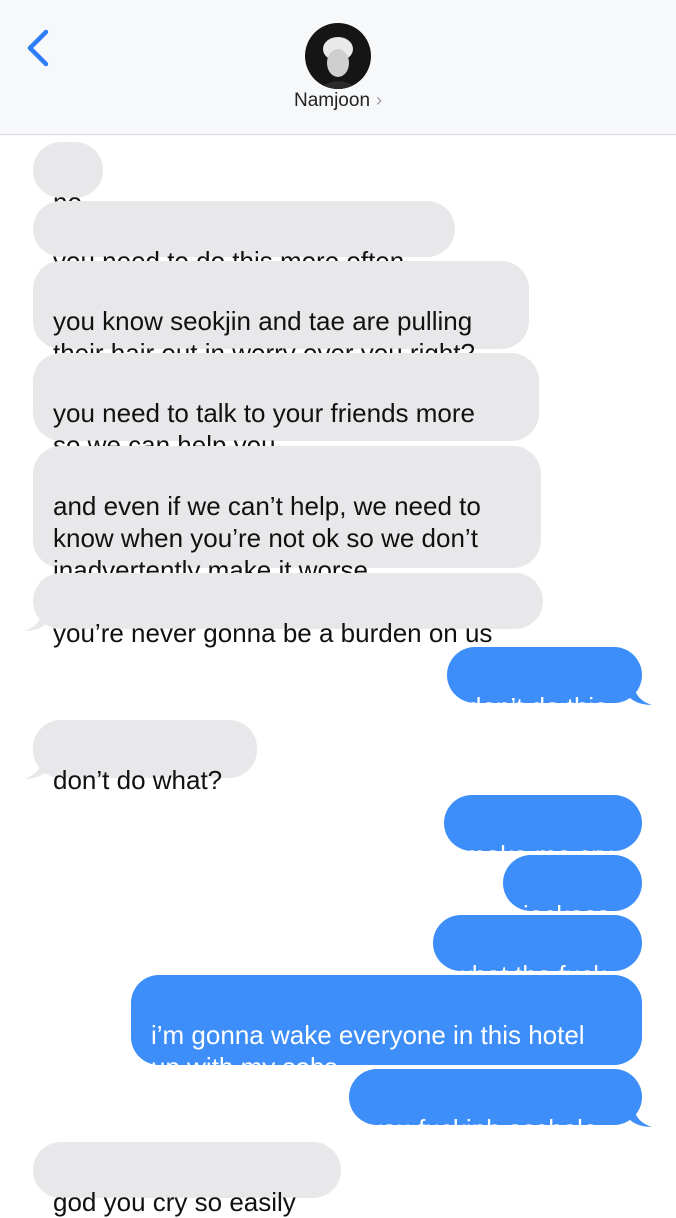 Image resolution: width=676 pixels, height=1218 pixels. I want to click on message-bubble-incoming: no, so click(68, 179).